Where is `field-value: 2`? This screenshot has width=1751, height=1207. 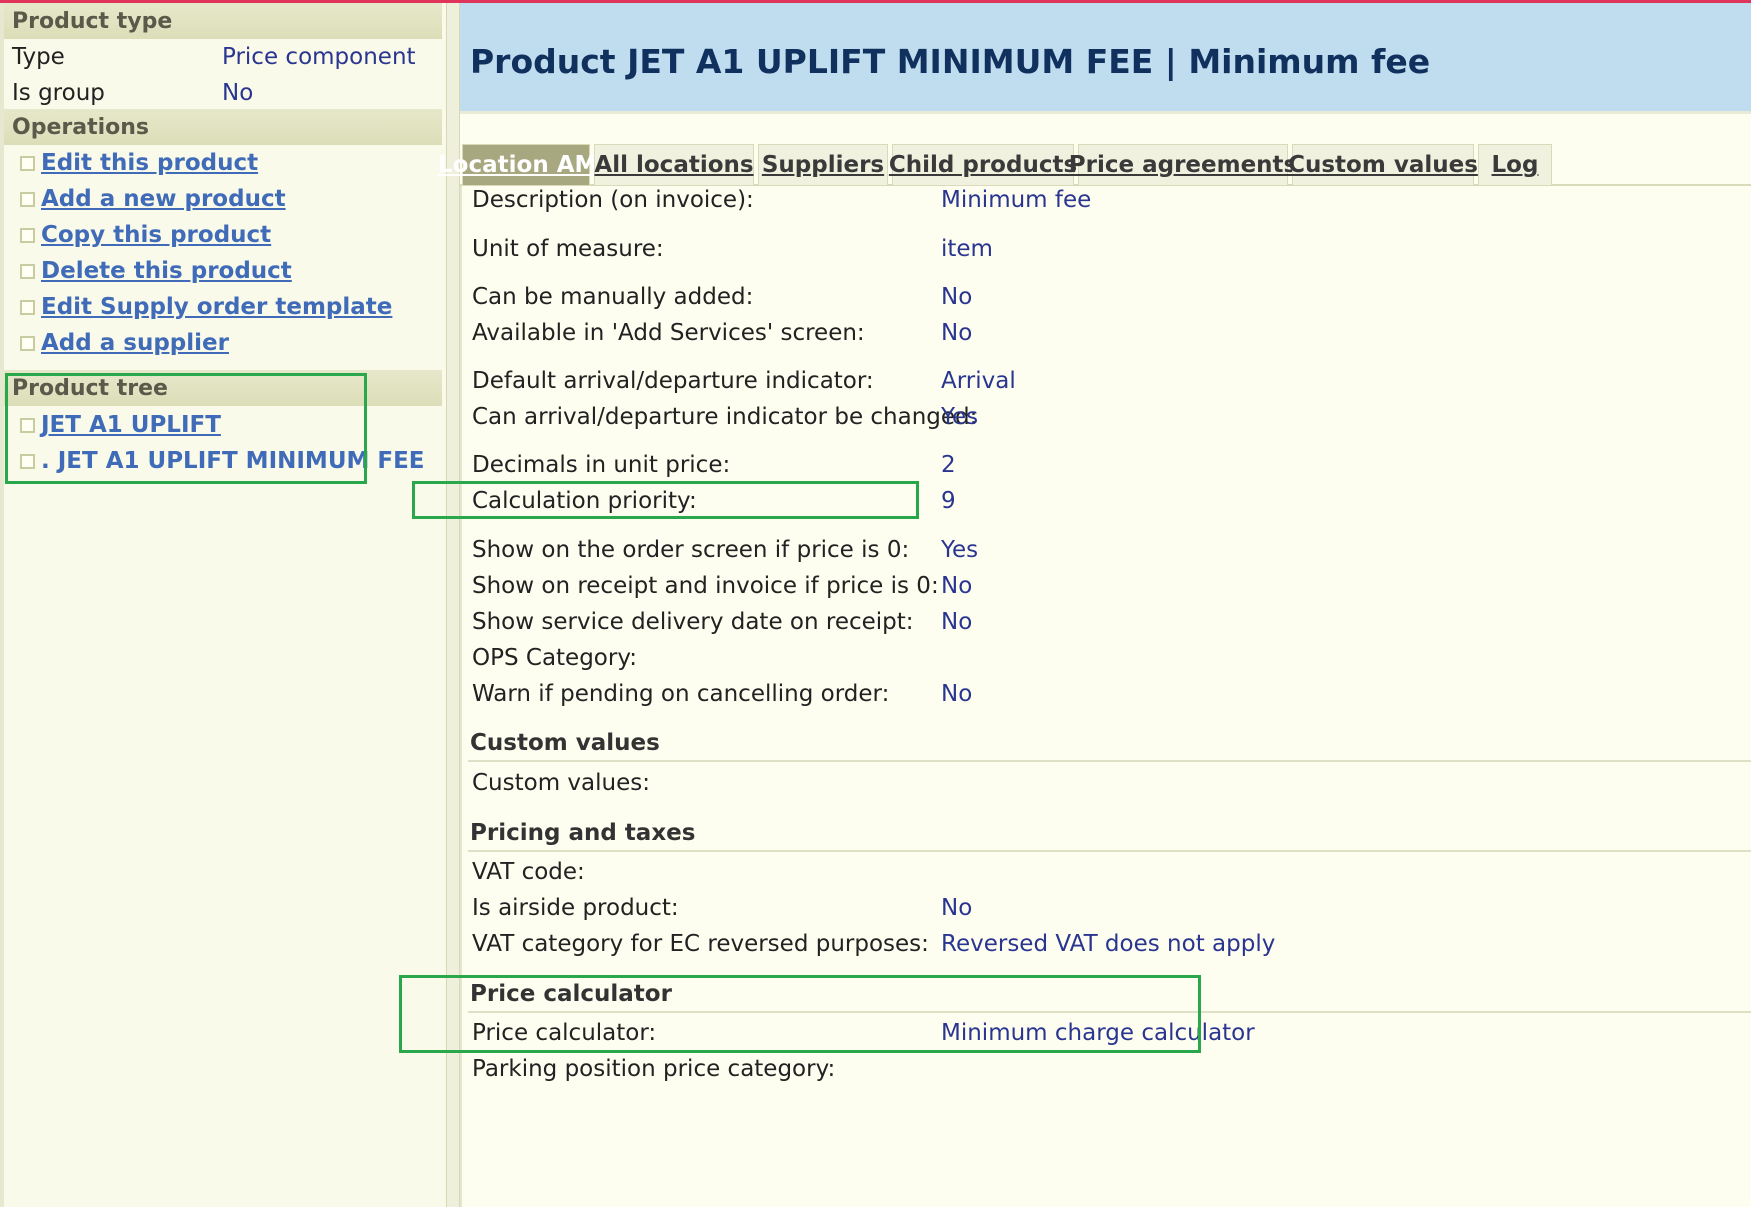 field-value: 2 is located at coordinates (948, 465).